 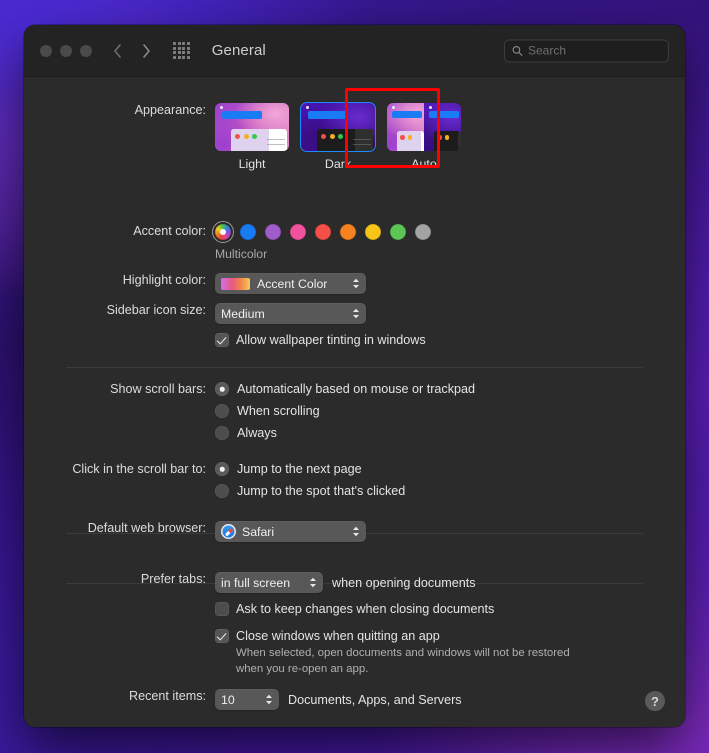 I want to click on minimize-button, so click(x=66, y=50).